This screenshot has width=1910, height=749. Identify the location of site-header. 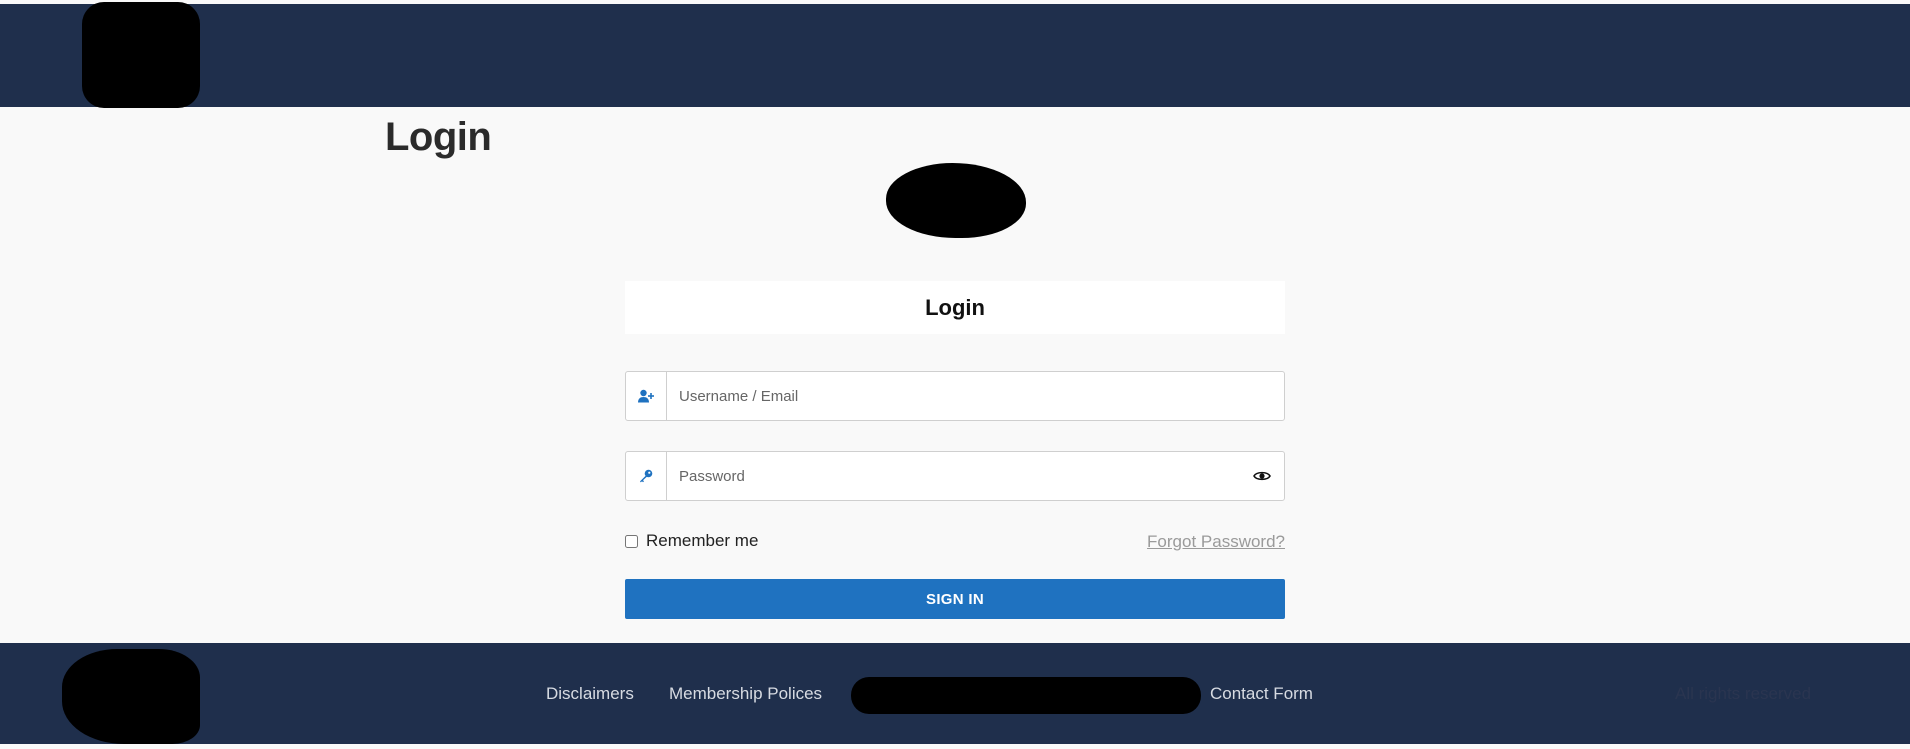
(955, 55).